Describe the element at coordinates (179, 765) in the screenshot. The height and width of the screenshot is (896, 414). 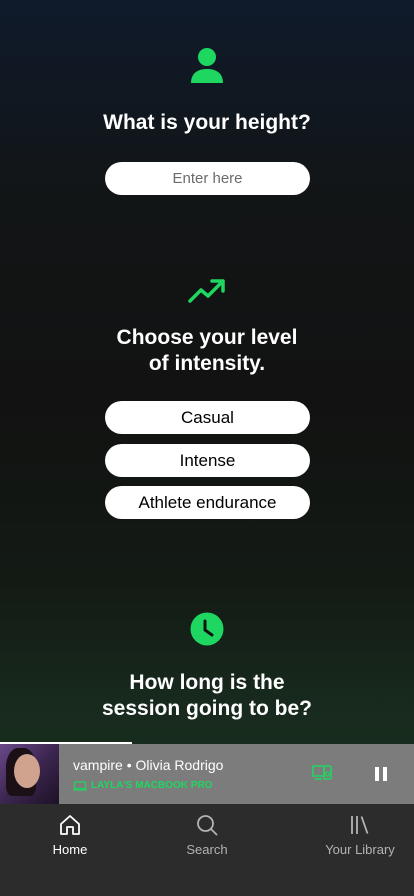
I see `artist-name: Olivia Rodrigo` at that location.